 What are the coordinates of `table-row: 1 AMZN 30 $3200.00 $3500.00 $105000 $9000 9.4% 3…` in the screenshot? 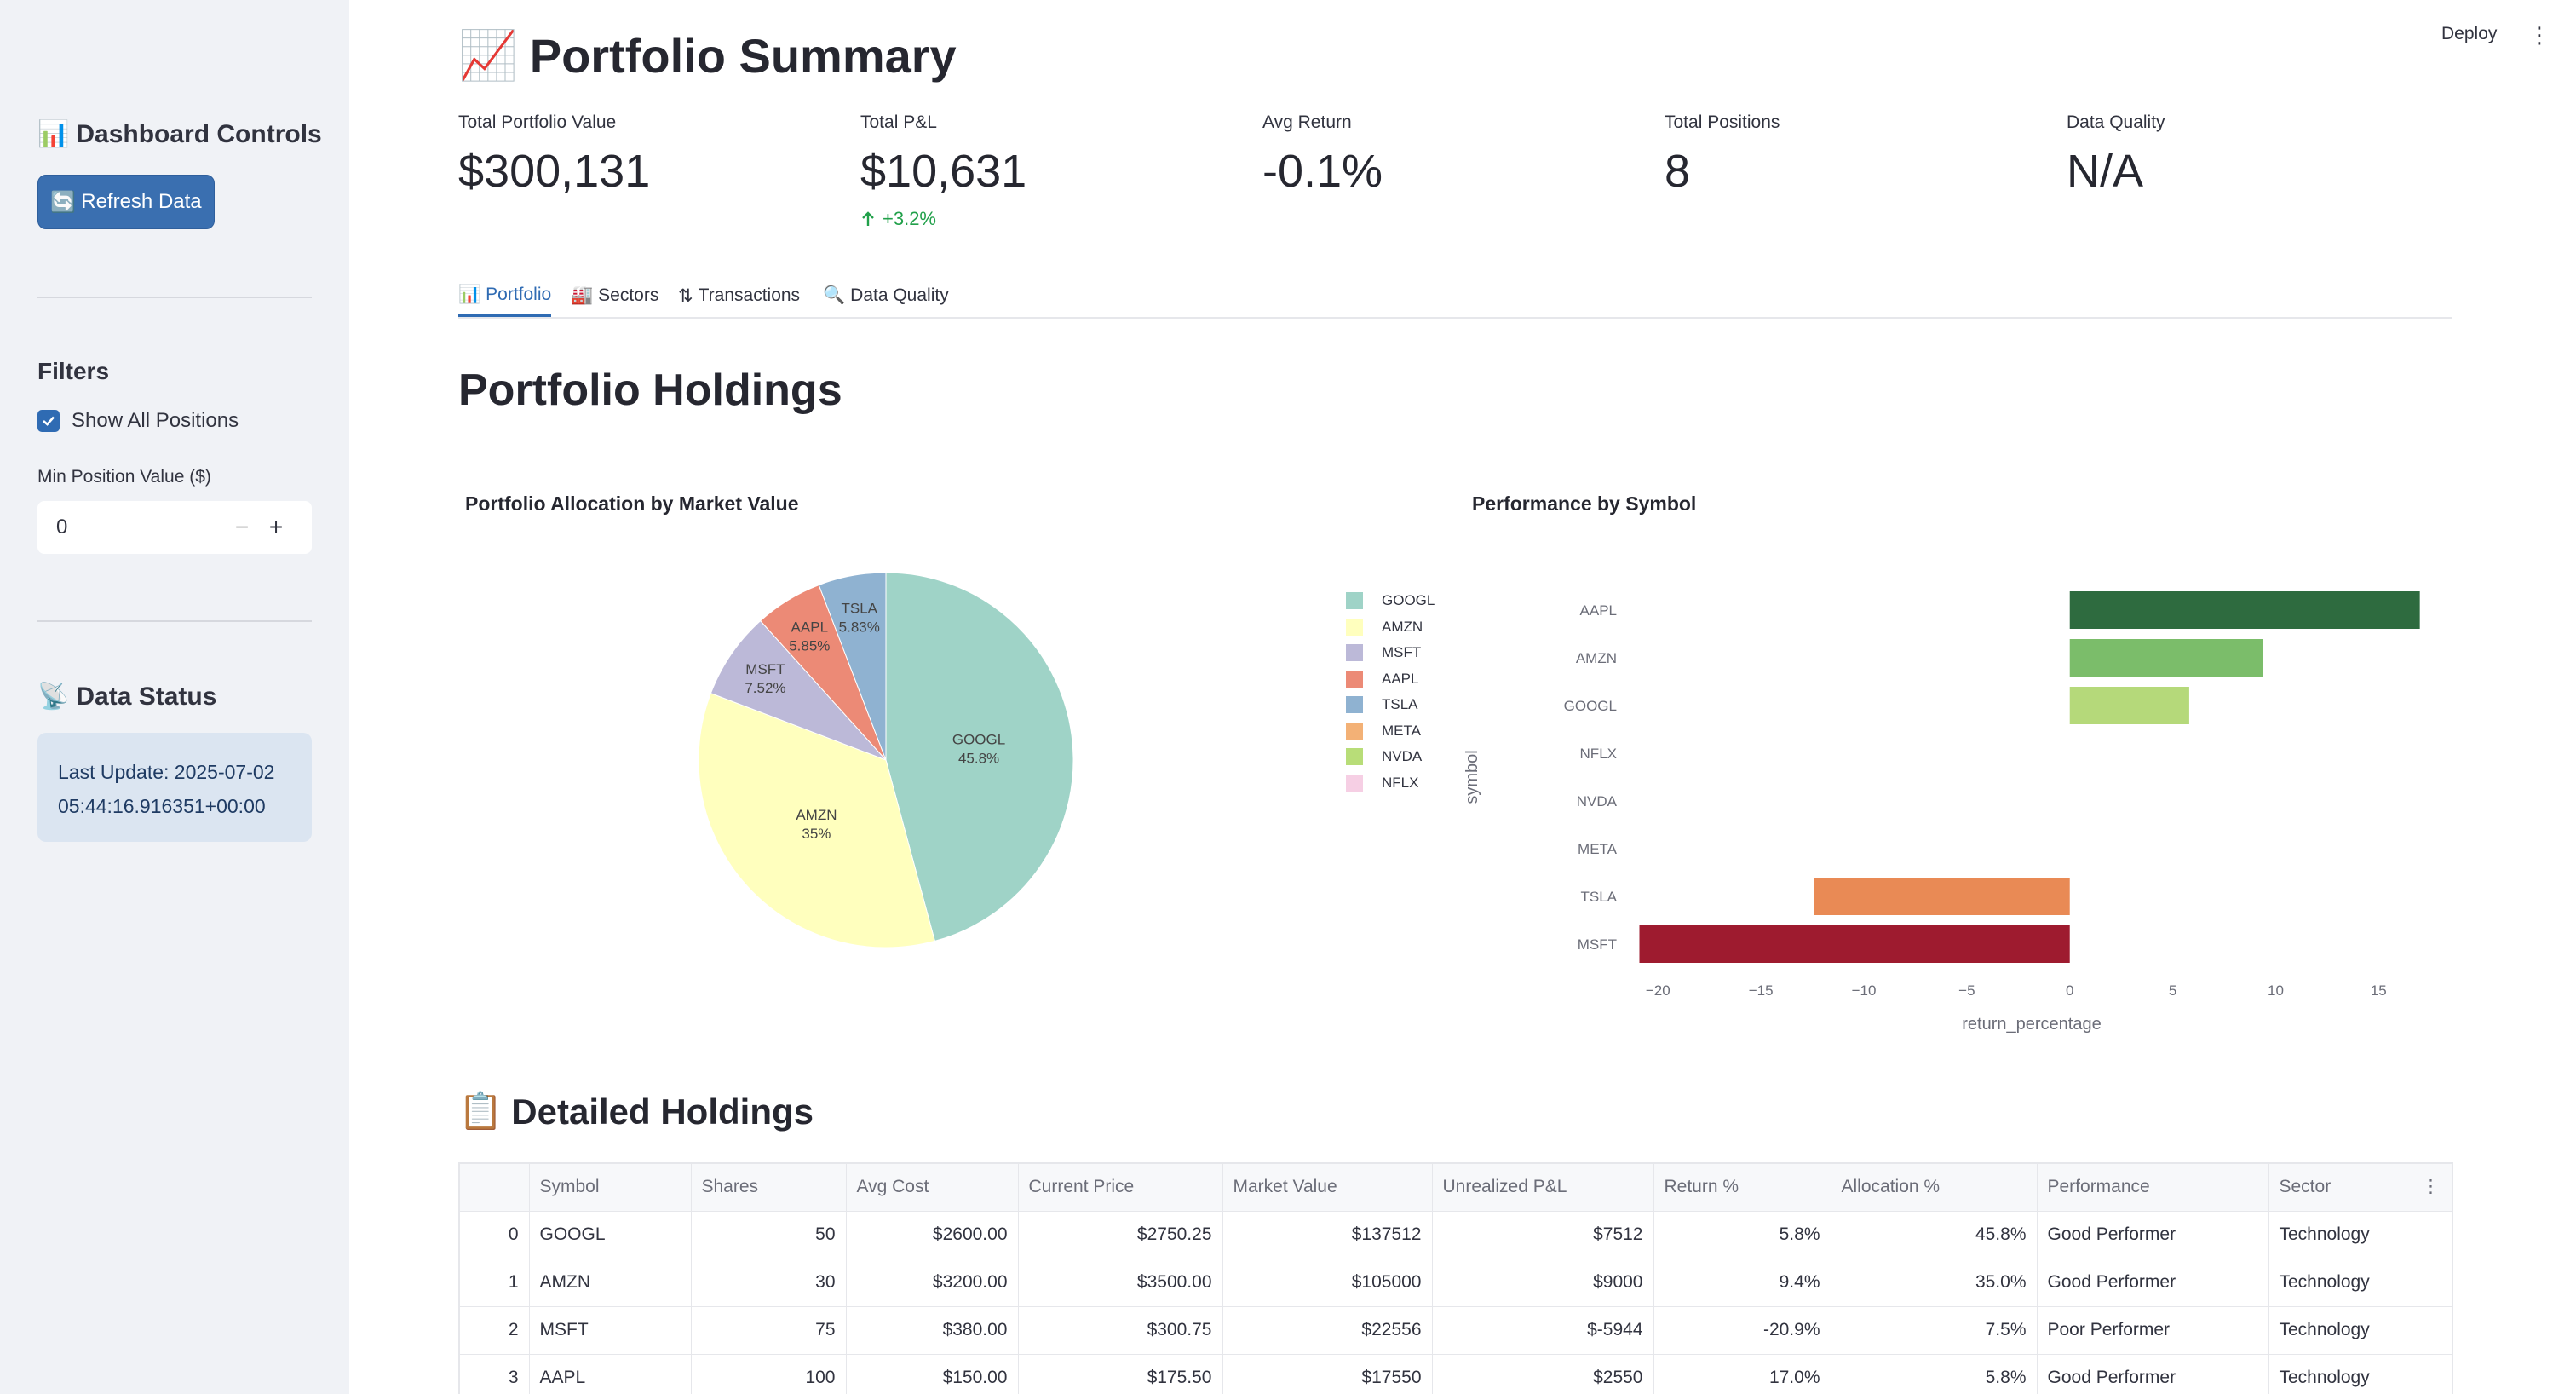 It's located at (1455, 1282).